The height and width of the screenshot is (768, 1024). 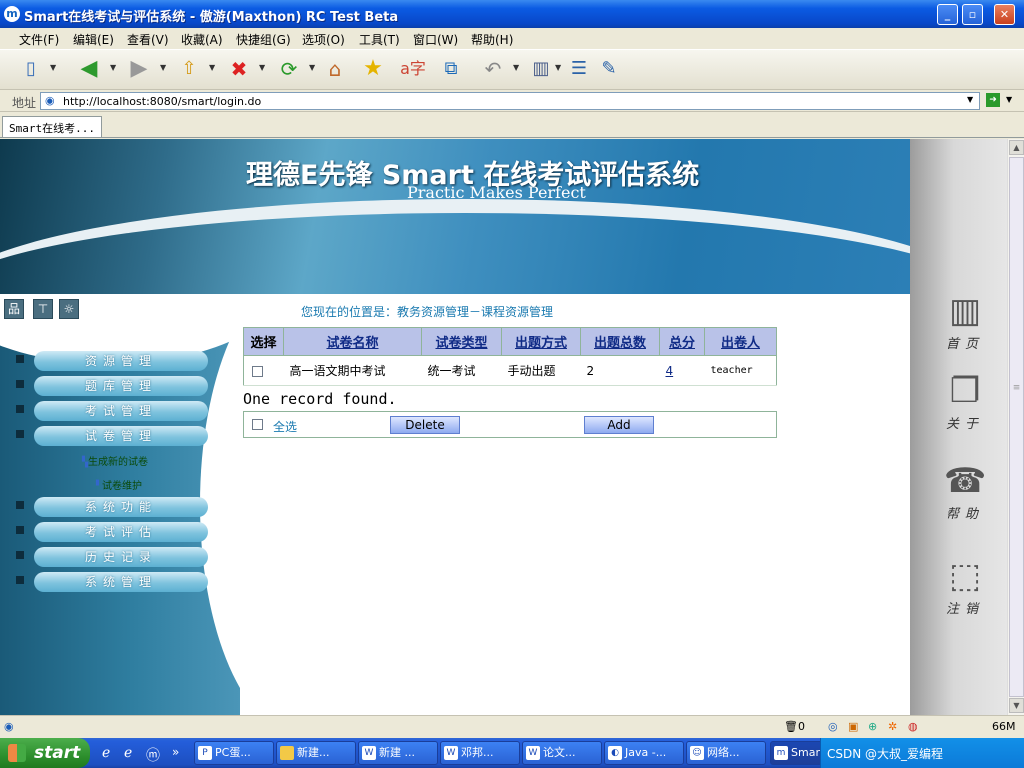 What do you see at coordinates (833, 726) in the screenshot?
I see `network-icon: ◎` at bounding box center [833, 726].